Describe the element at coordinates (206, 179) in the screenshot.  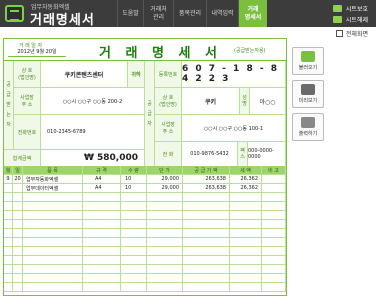
I see `row-amount: 263,638` at that location.